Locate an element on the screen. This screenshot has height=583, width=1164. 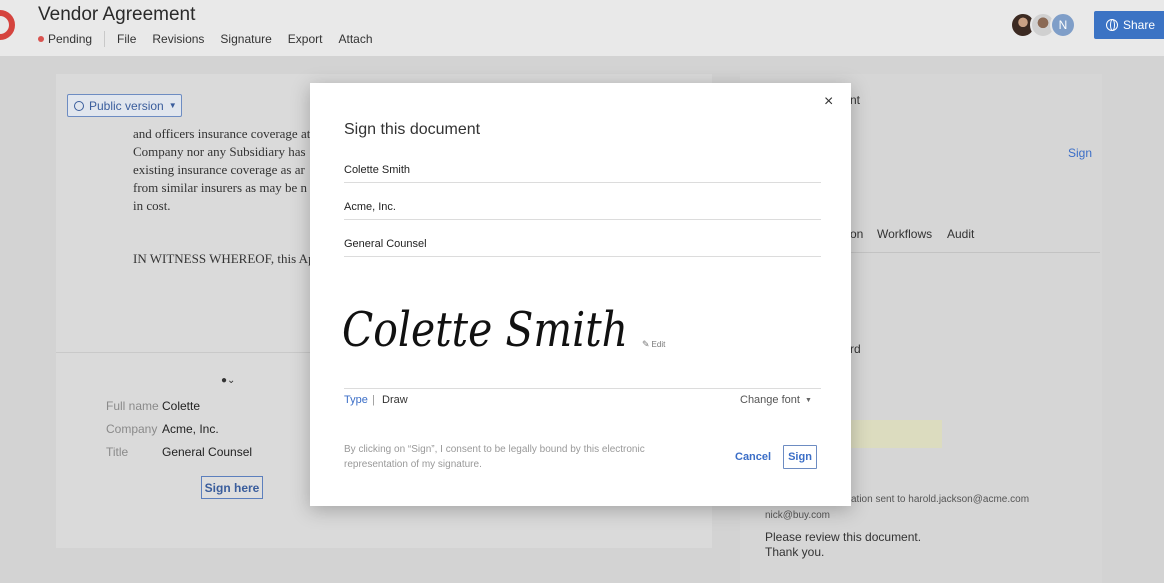
document-text-line: and officers insurance coverage at is located at coordinates (222, 133).